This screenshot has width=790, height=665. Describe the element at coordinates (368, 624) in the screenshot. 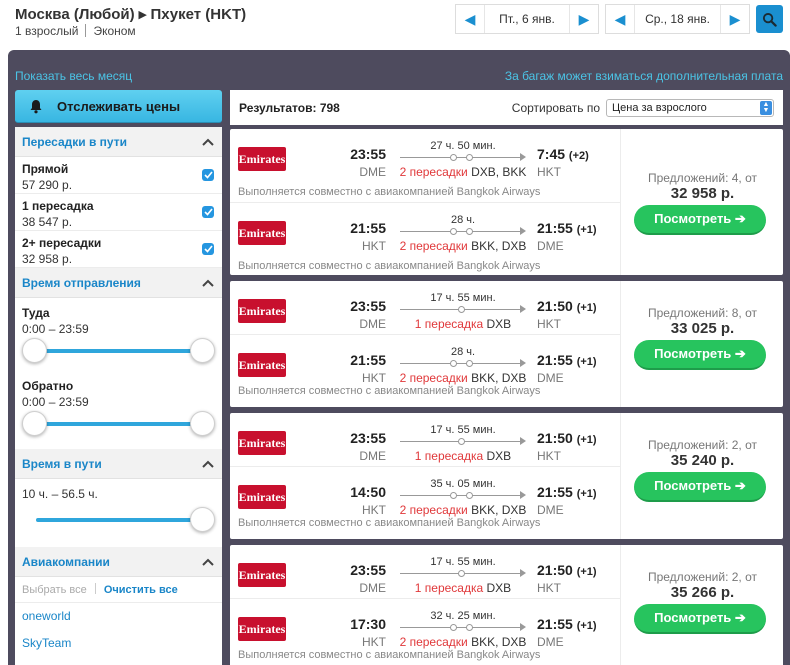

I see `departure-time: 17:30` at that location.